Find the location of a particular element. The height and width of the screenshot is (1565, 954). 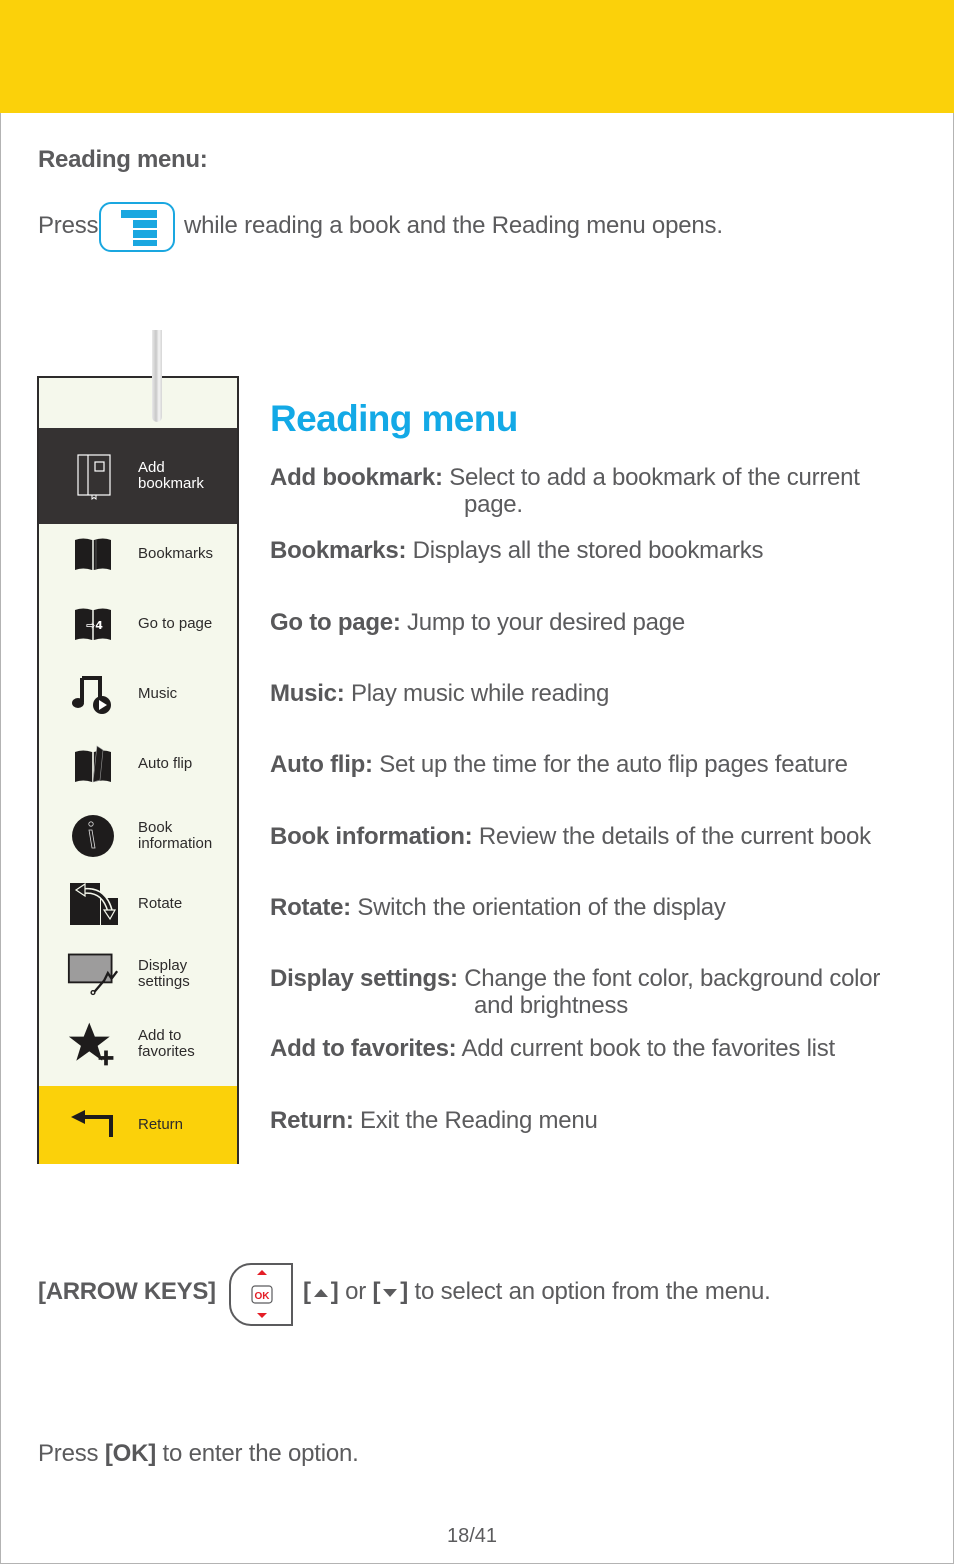

stylus-illustration is located at coordinates (157, 376).